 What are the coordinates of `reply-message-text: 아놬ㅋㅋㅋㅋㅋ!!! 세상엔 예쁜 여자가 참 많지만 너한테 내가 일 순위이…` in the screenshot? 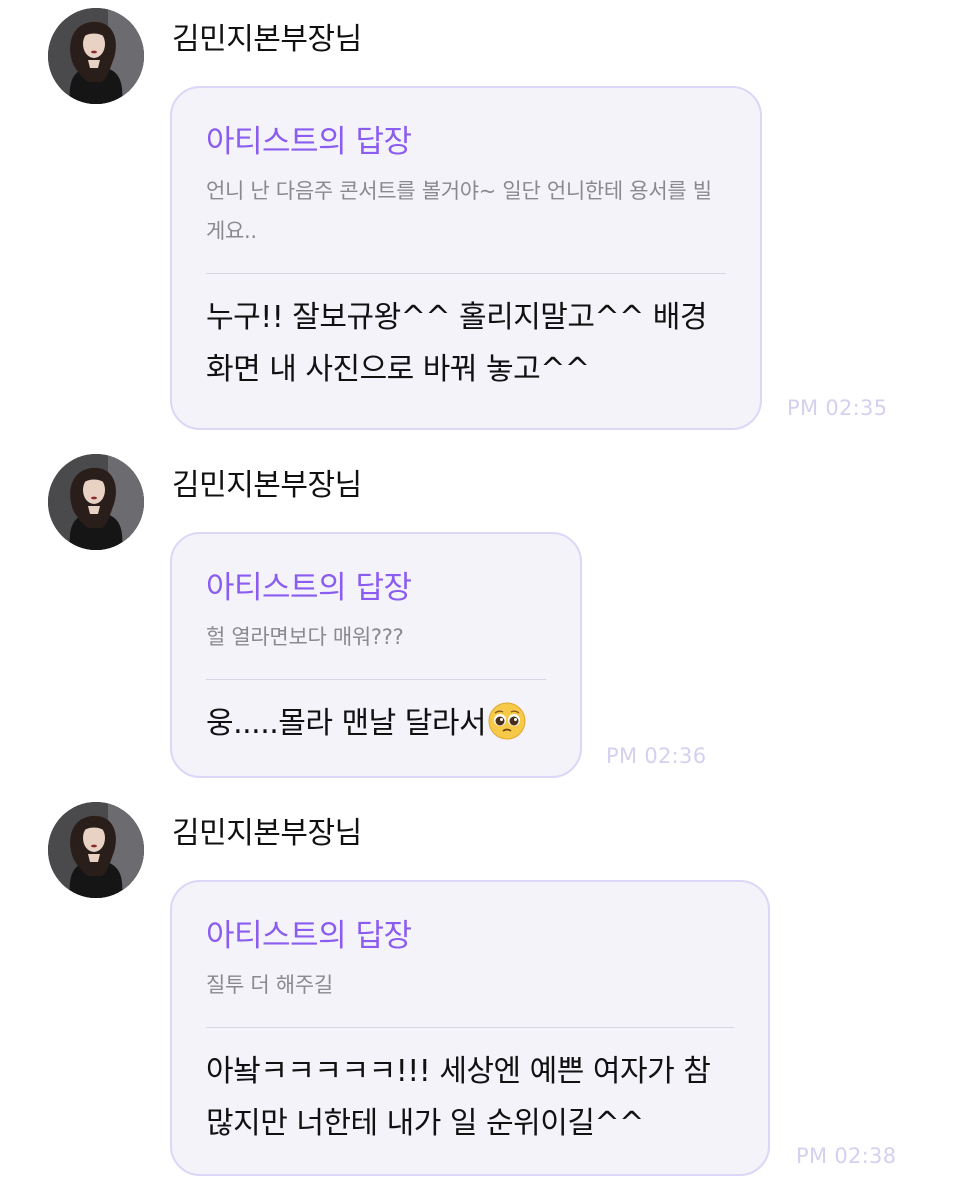 It's located at (458, 1097).